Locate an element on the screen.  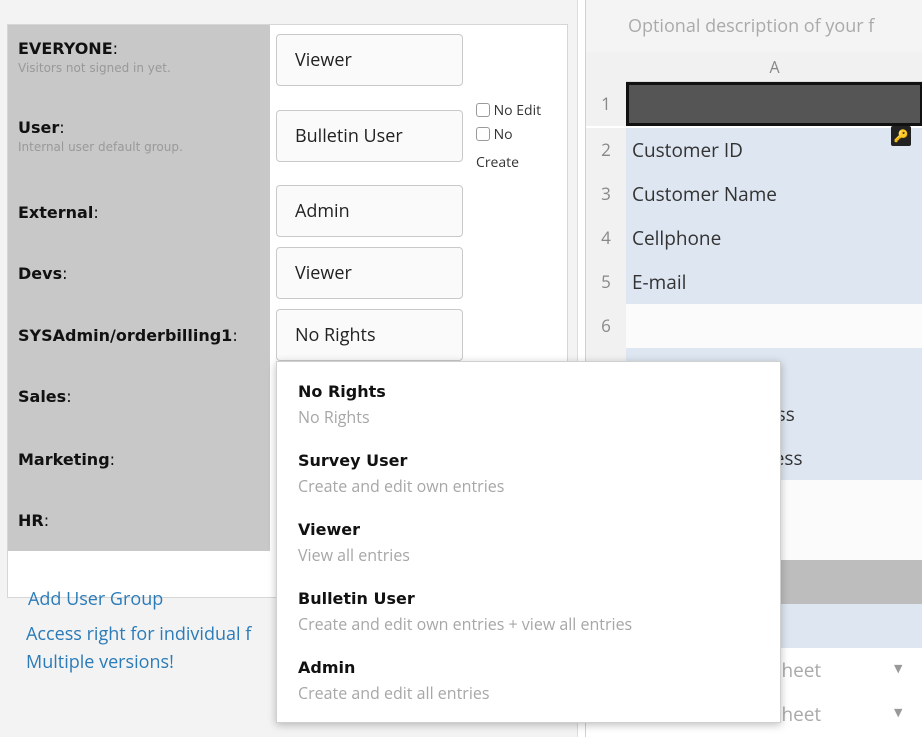
row-header: 2 is located at coordinates (606, 150).